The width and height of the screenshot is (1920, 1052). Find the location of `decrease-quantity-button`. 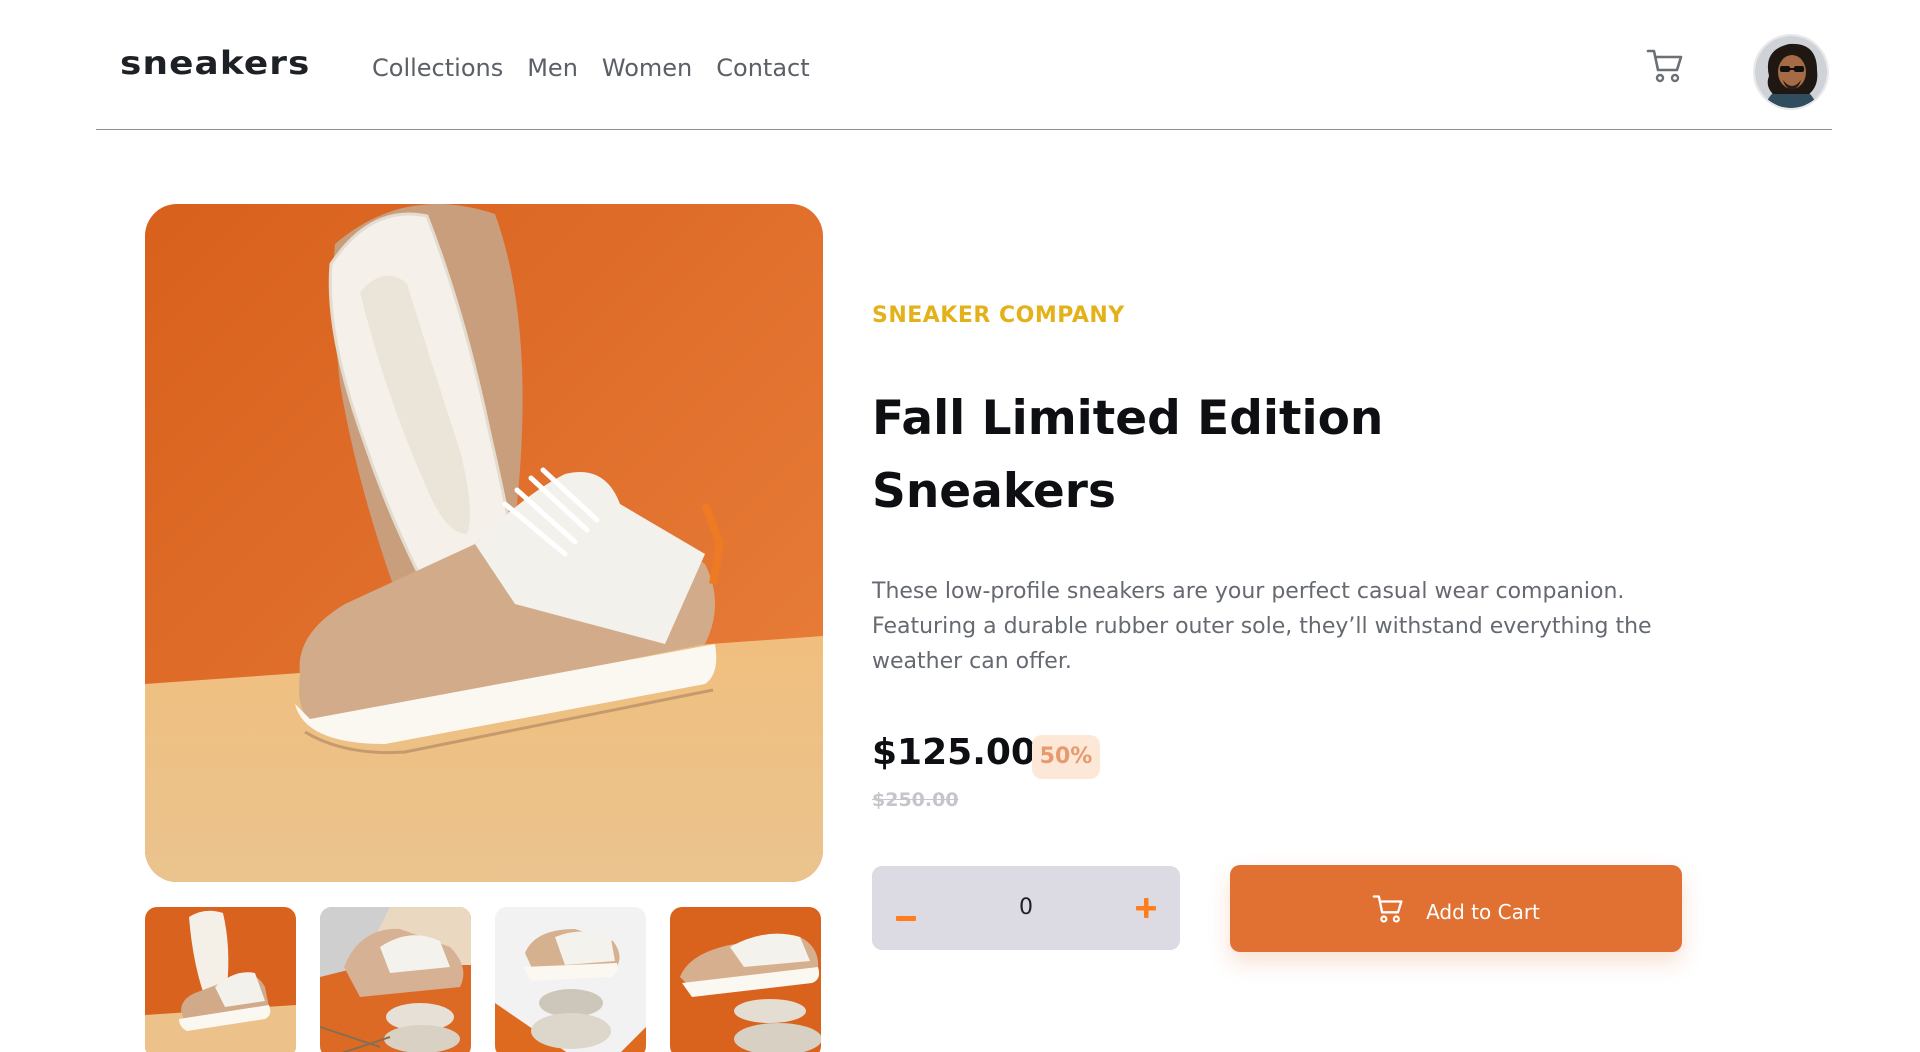

decrease-quantity-button is located at coordinates (906, 912).